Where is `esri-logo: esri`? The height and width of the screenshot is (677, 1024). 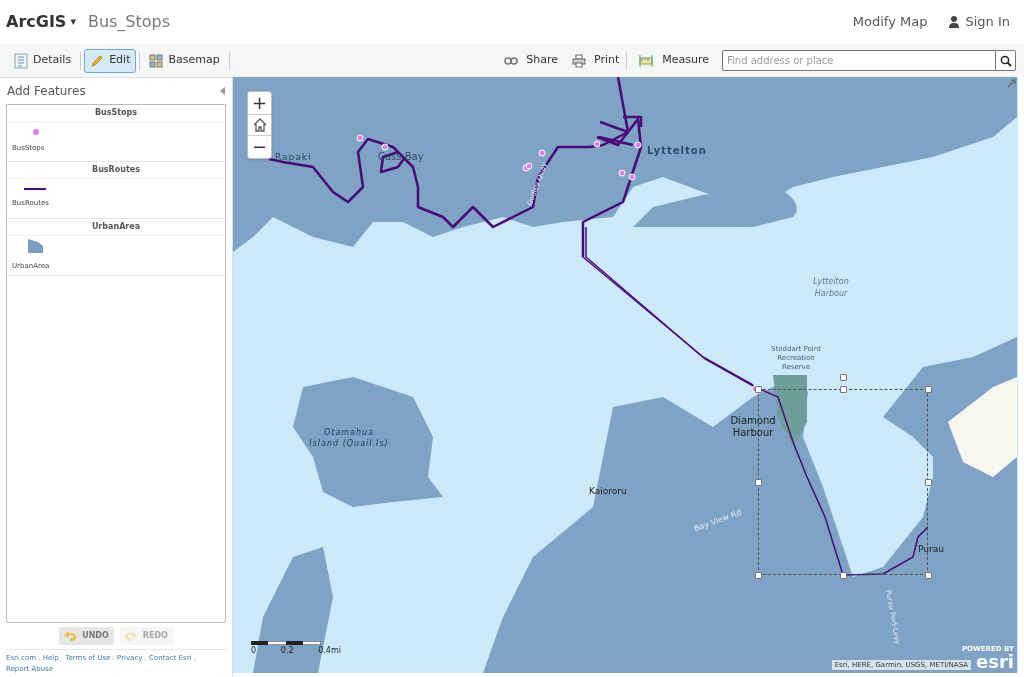 esri-logo: esri is located at coordinates (995, 662).